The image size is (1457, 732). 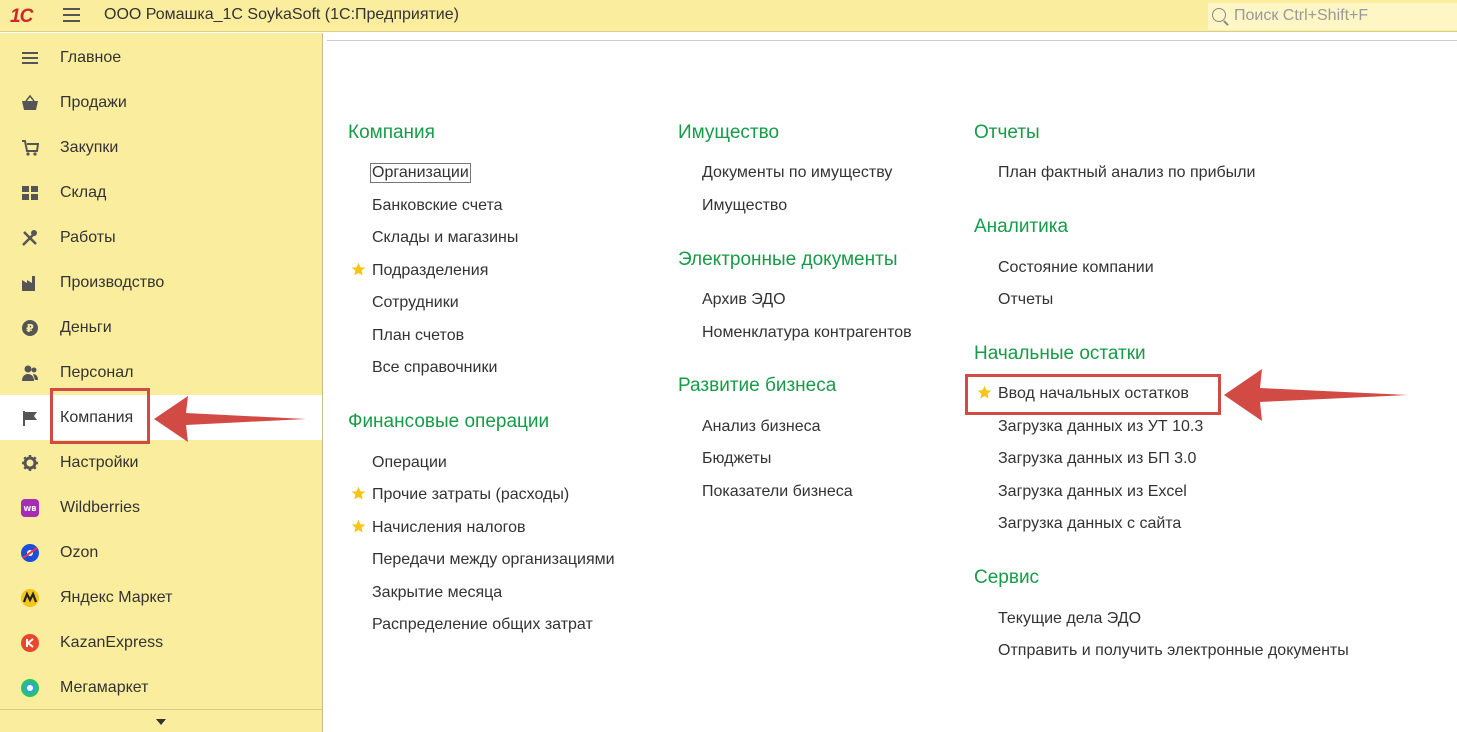 What do you see at coordinates (30, 418) in the screenshot?
I see `flag-icon` at bounding box center [30, 418].